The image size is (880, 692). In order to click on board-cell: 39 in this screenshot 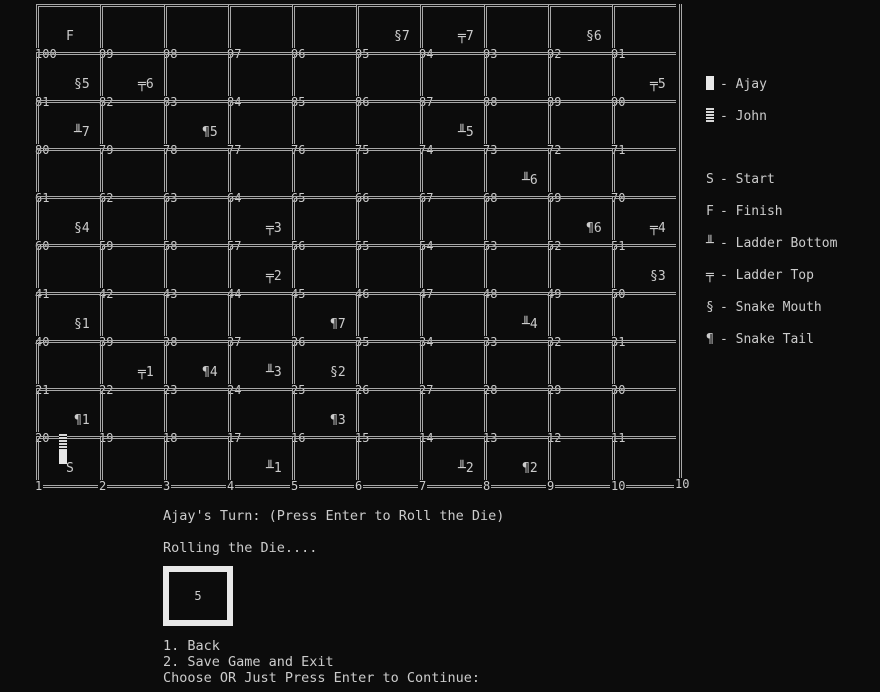, I will do `click(131, 320)`.